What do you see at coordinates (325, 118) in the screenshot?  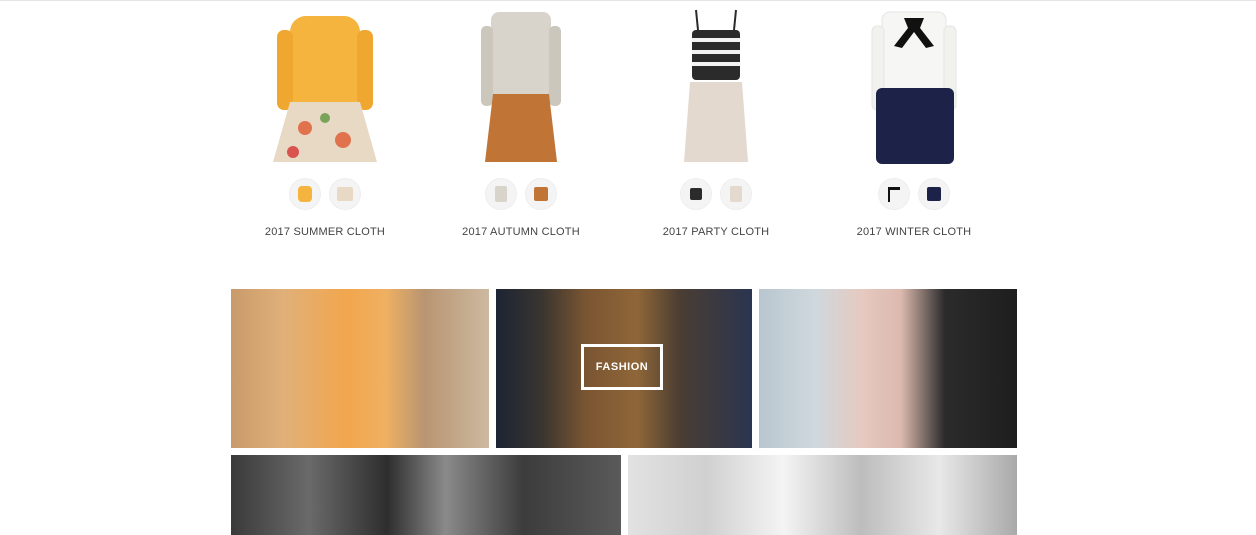 I see `leaf-mark` at bounding box center [325, 118].